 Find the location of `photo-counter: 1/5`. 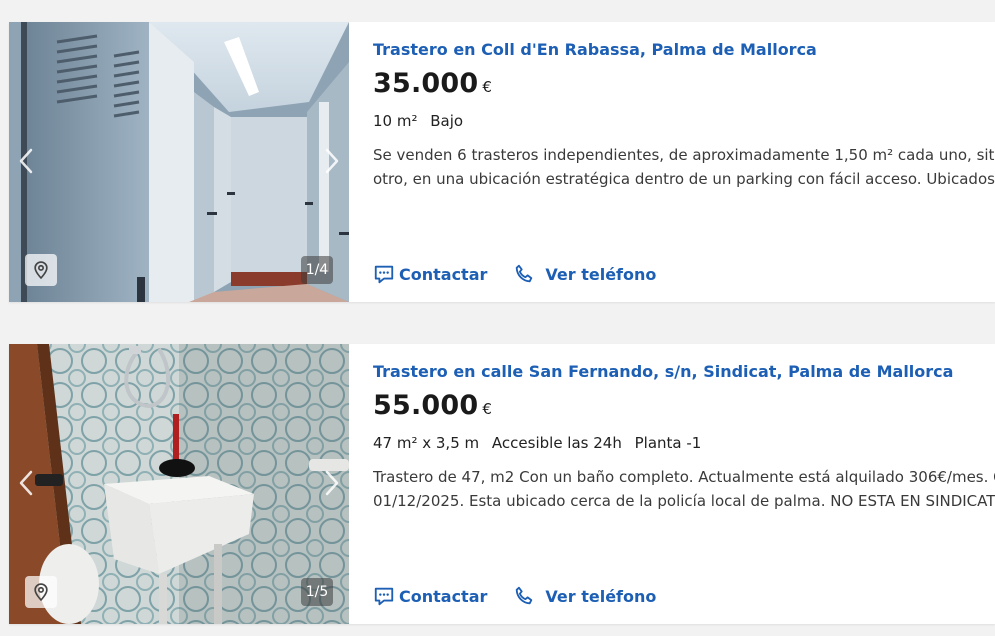

photo-counter: 1/5 is located at coordinates (317, 592).